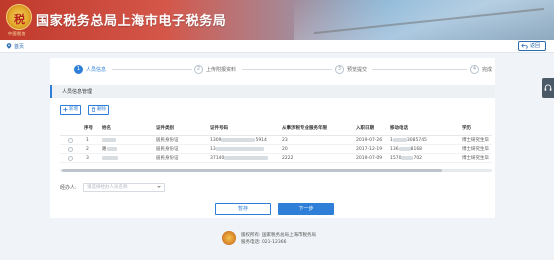  What do you see at coordinates (278, 235) in the screenshot?
I see `footer-copyright: 版权所有: 国家税务总局上海市税务局` at bounding box center [278, 235].